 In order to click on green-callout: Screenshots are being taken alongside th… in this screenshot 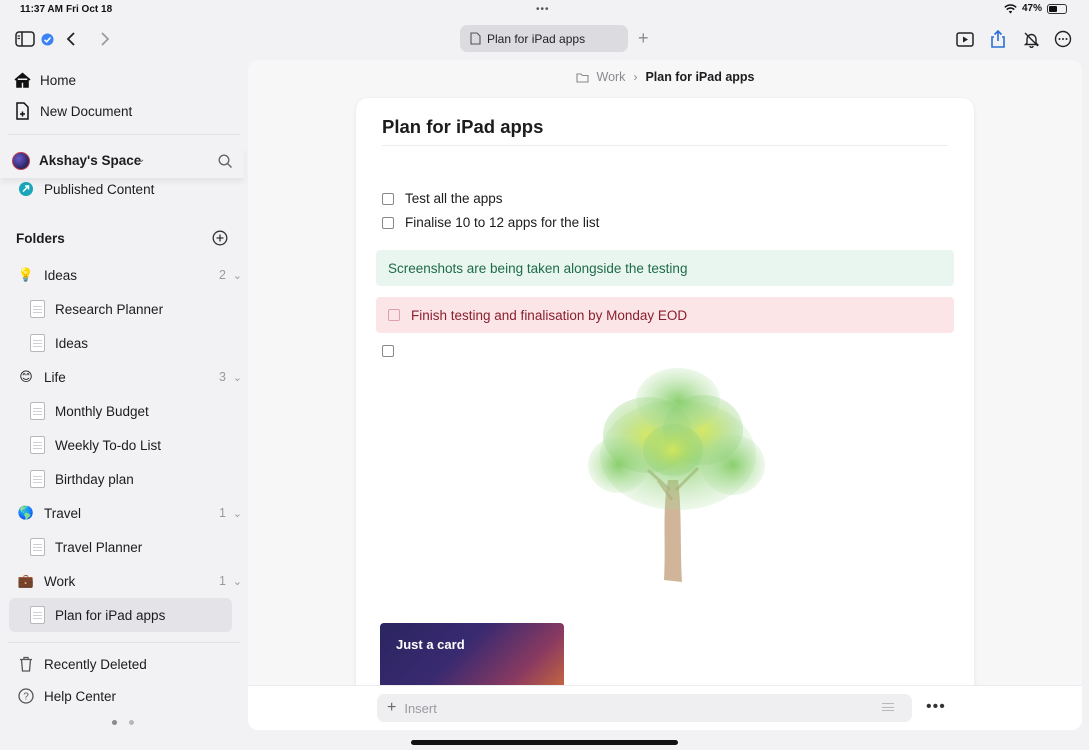, I will do `click(665, 268)`.